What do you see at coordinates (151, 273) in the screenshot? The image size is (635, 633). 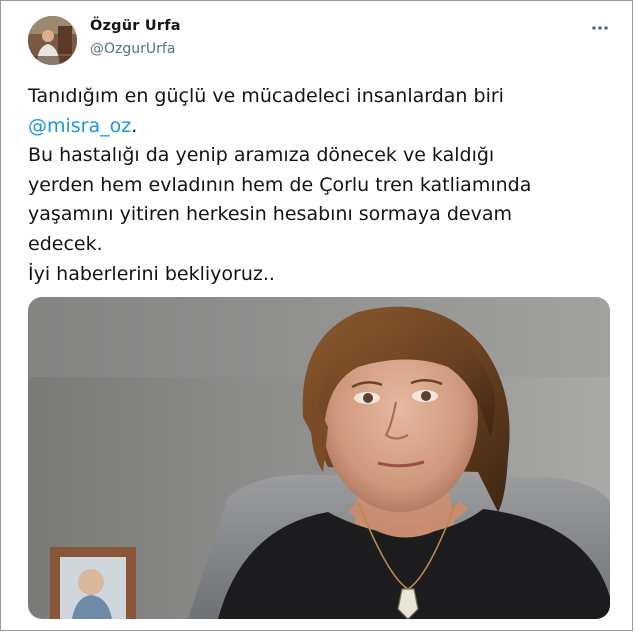 I see `tweet-text-line: İyi haberlerini bekliyoruz..` at bounding box center [151, 273].